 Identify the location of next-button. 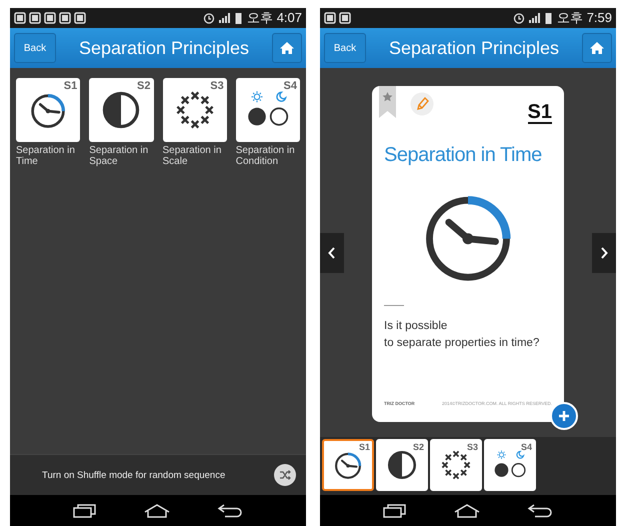
(604, 253).